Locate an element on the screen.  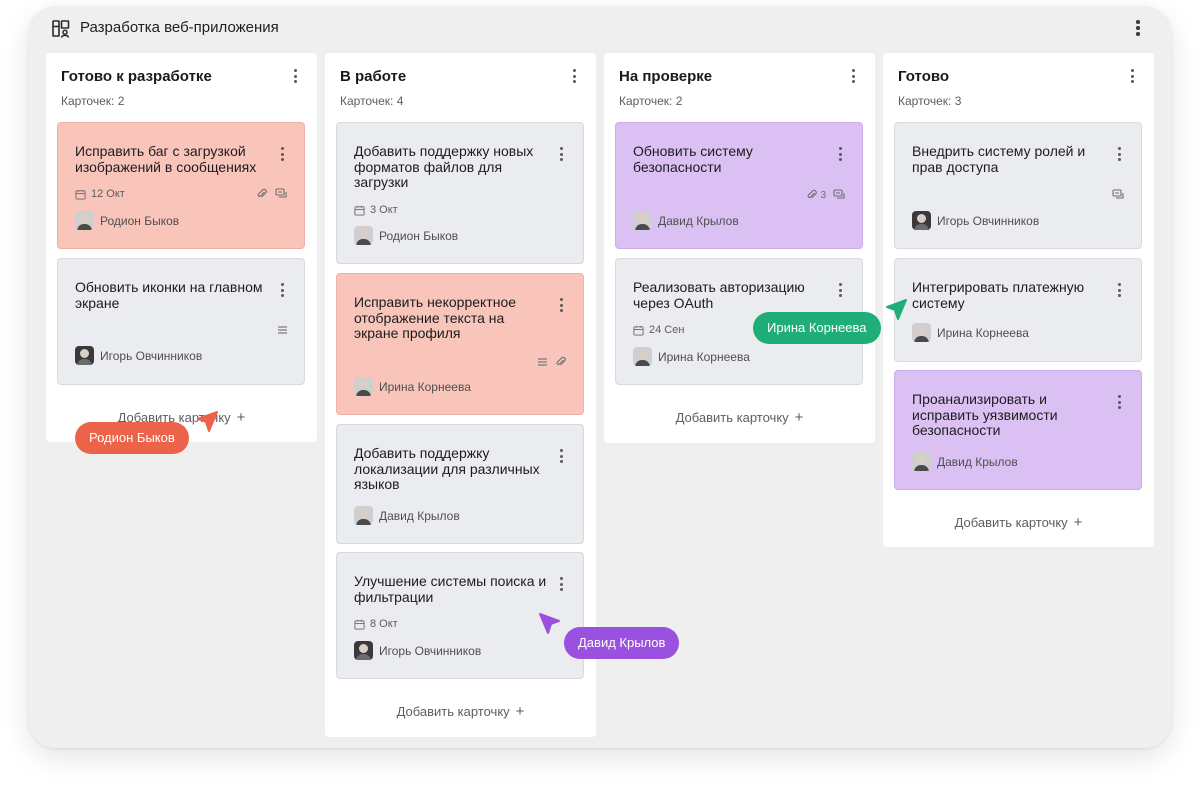
collaborator-cursor-label: Ирина Корнеева is located at coordinates (817, 328).